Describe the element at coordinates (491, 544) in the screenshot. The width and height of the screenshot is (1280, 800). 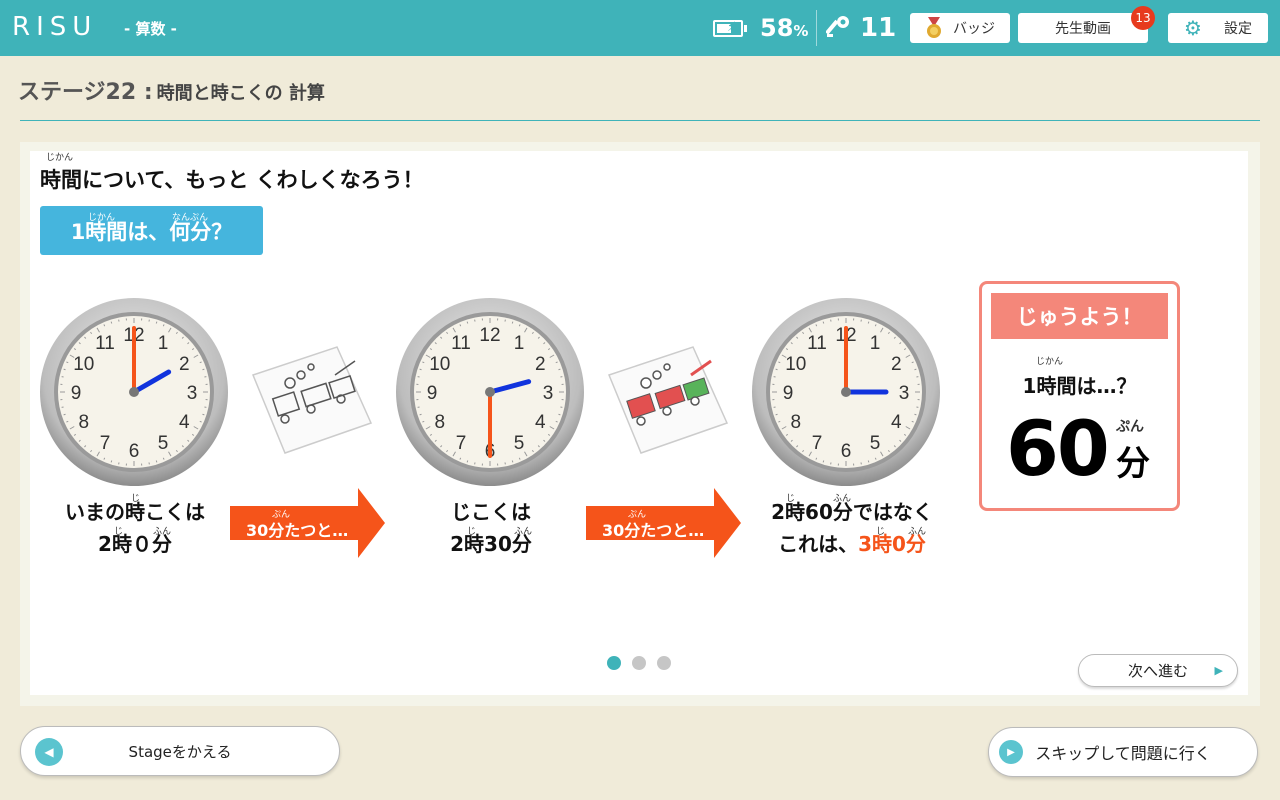
I see `caption-line: 2時30分` at that location.